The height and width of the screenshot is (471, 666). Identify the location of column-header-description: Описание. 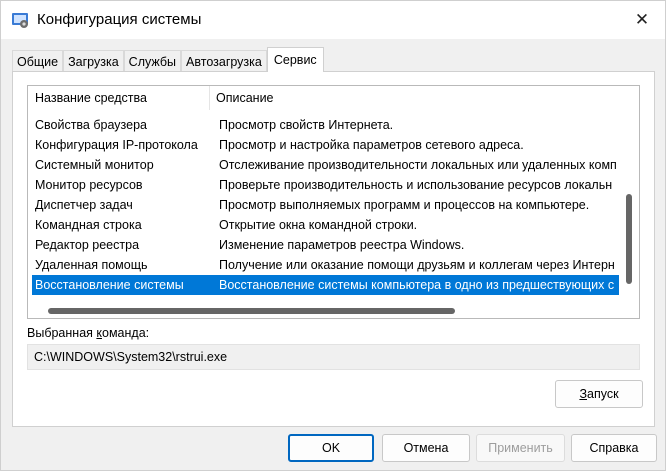
(242, 98).